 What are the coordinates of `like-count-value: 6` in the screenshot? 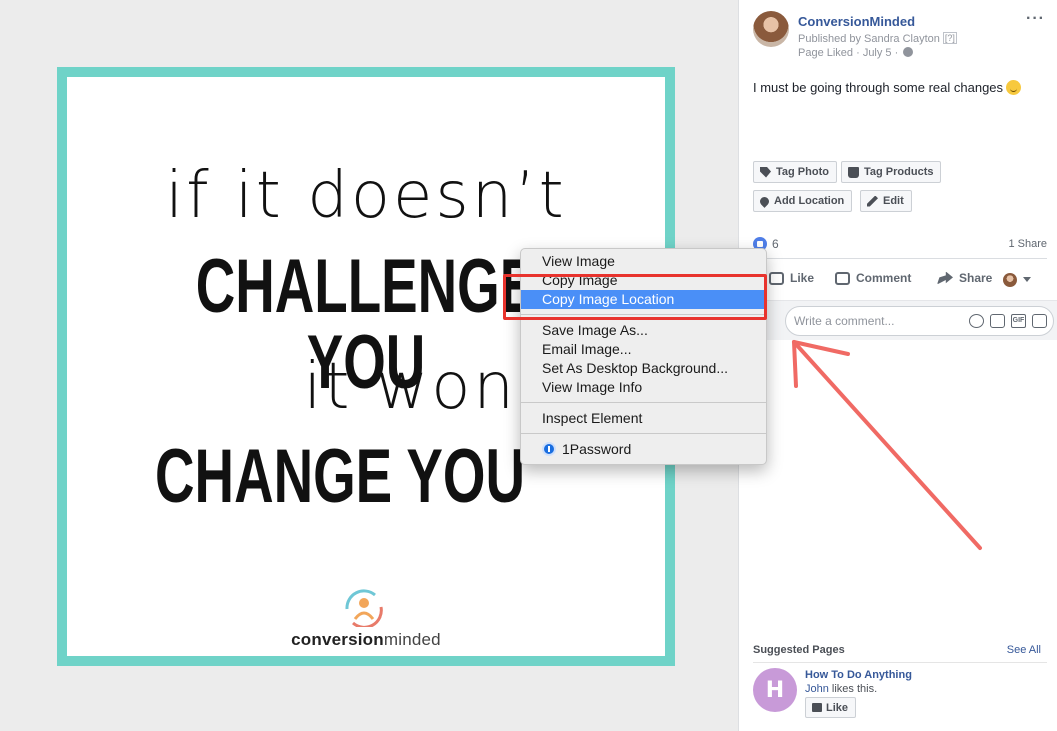 It's located at (775, 244).